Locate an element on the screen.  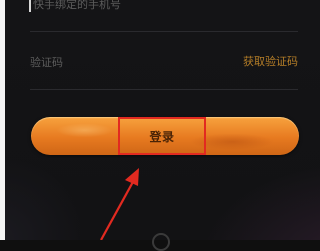
arrow-shaft is located at coordinates (117, 209).